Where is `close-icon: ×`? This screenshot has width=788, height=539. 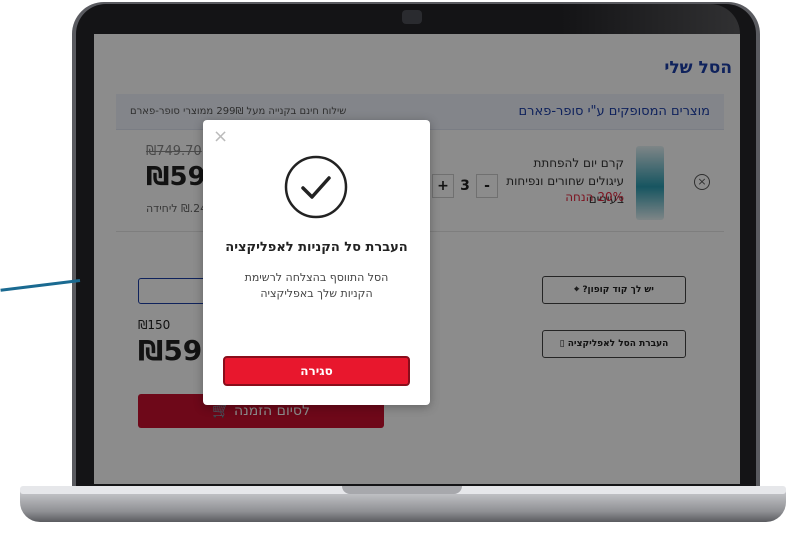 close-icon: × is located at coordinates (220, 136).